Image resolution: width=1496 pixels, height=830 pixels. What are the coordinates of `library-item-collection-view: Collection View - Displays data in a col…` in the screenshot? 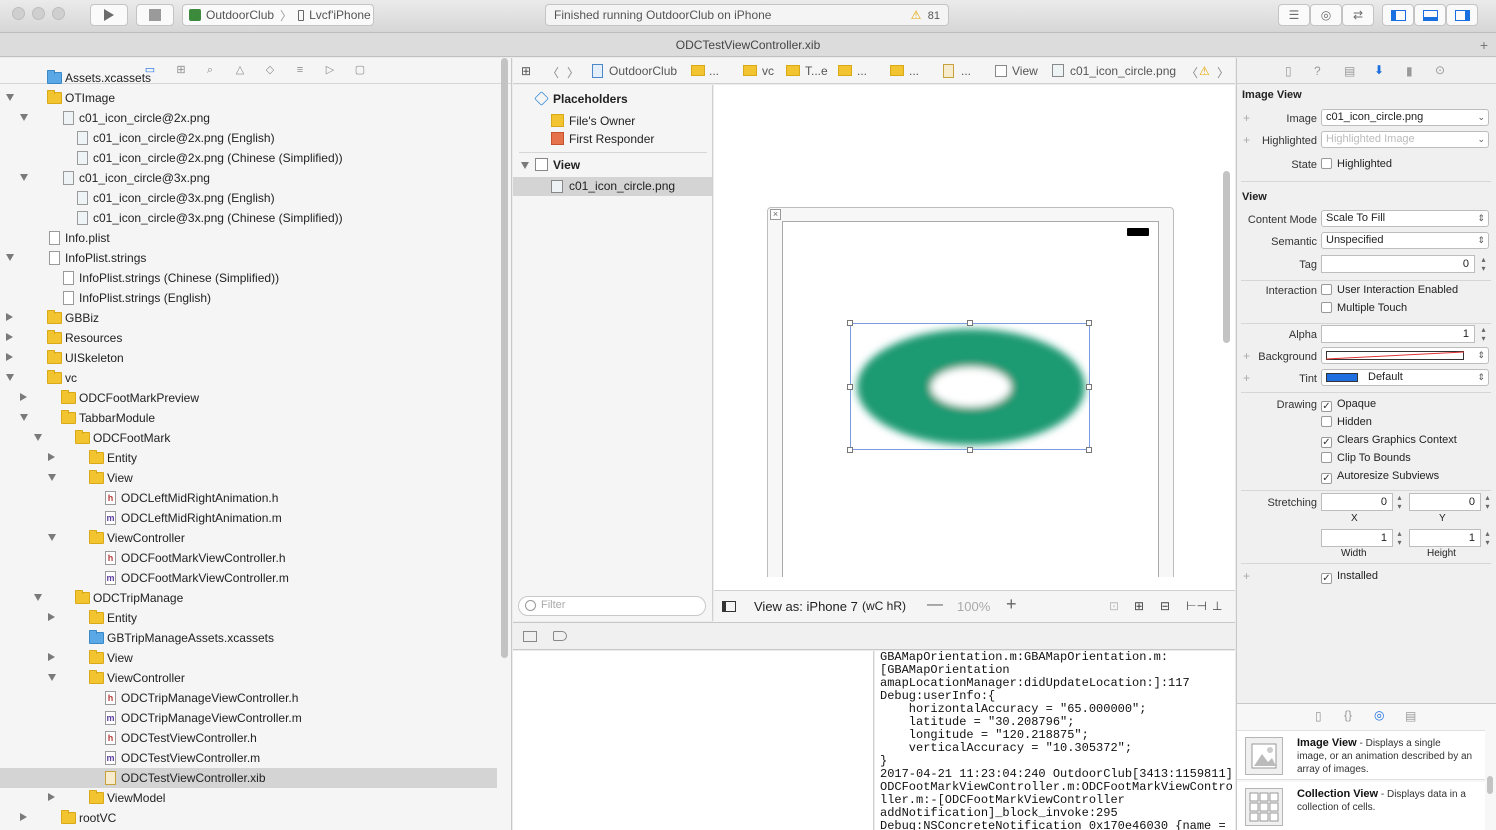 It's located at (1361, 806).